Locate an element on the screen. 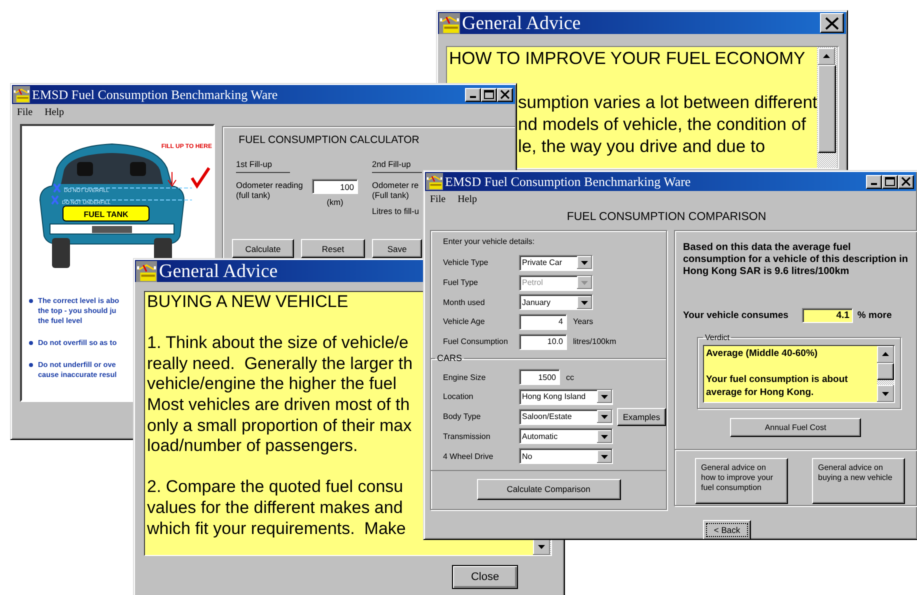  section-label: Verdict is located at coordinates (717, 337).